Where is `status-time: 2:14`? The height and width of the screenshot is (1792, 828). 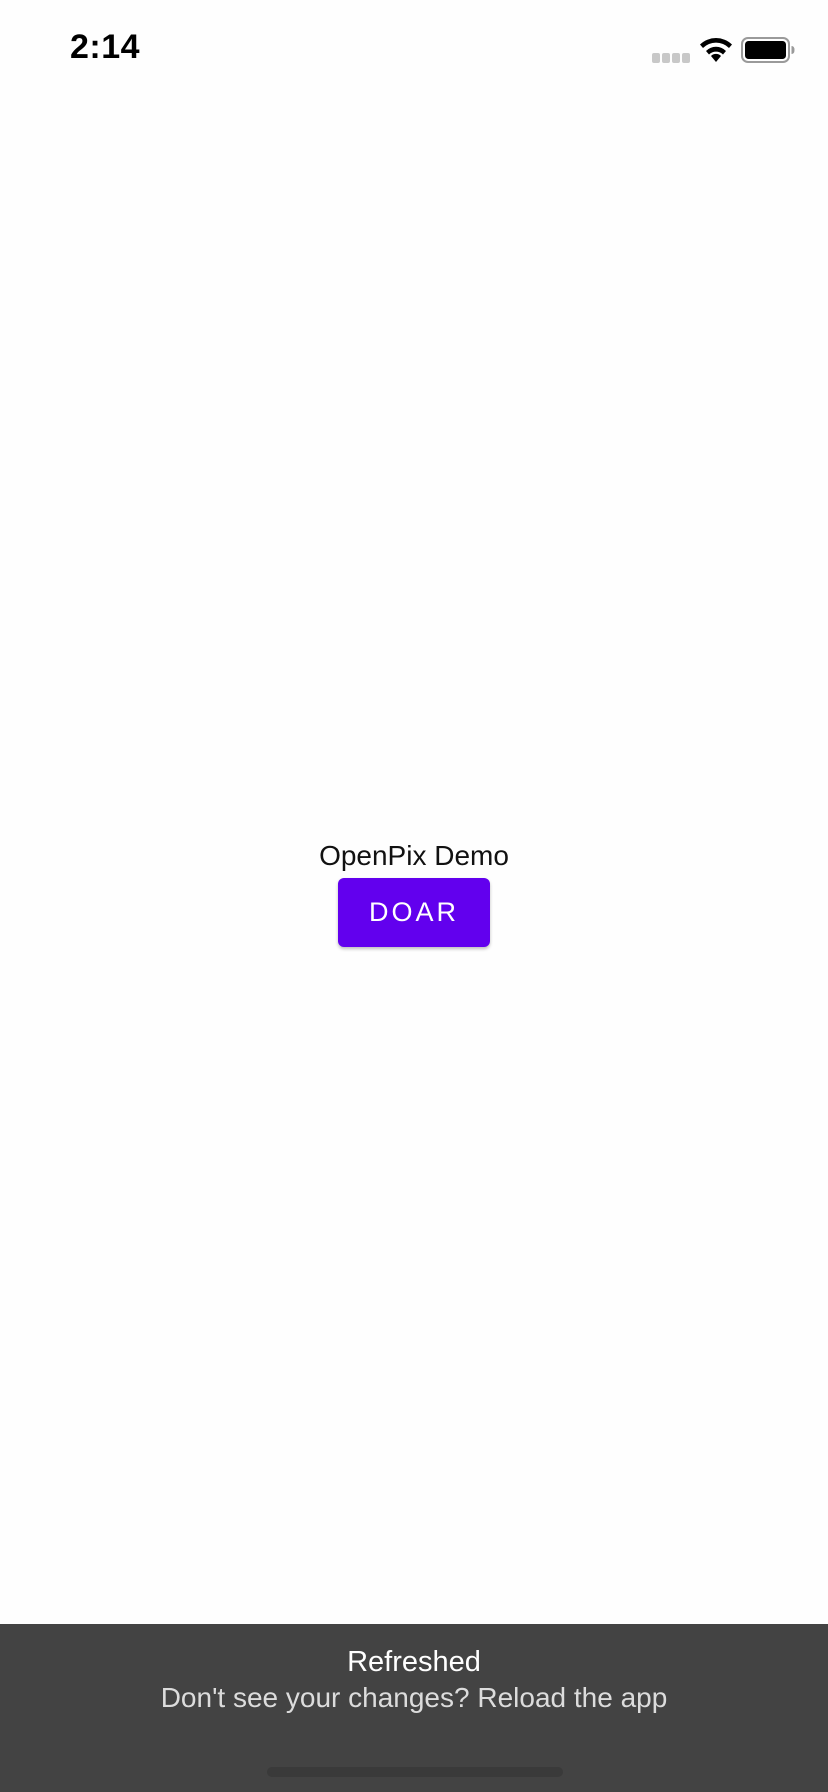 status-time: 2:14 is located at coordinates (105, 47).